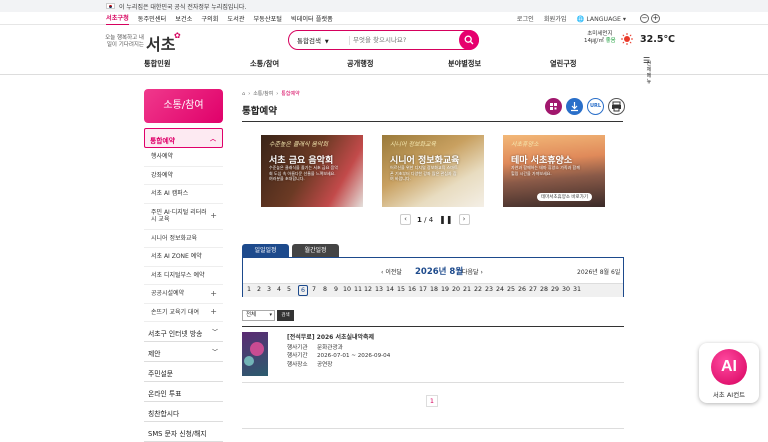  What do you see at coordinates (390, 289) in the screenshot?
I see `calendar-day-14: 14` at bounding box center [390, 289].